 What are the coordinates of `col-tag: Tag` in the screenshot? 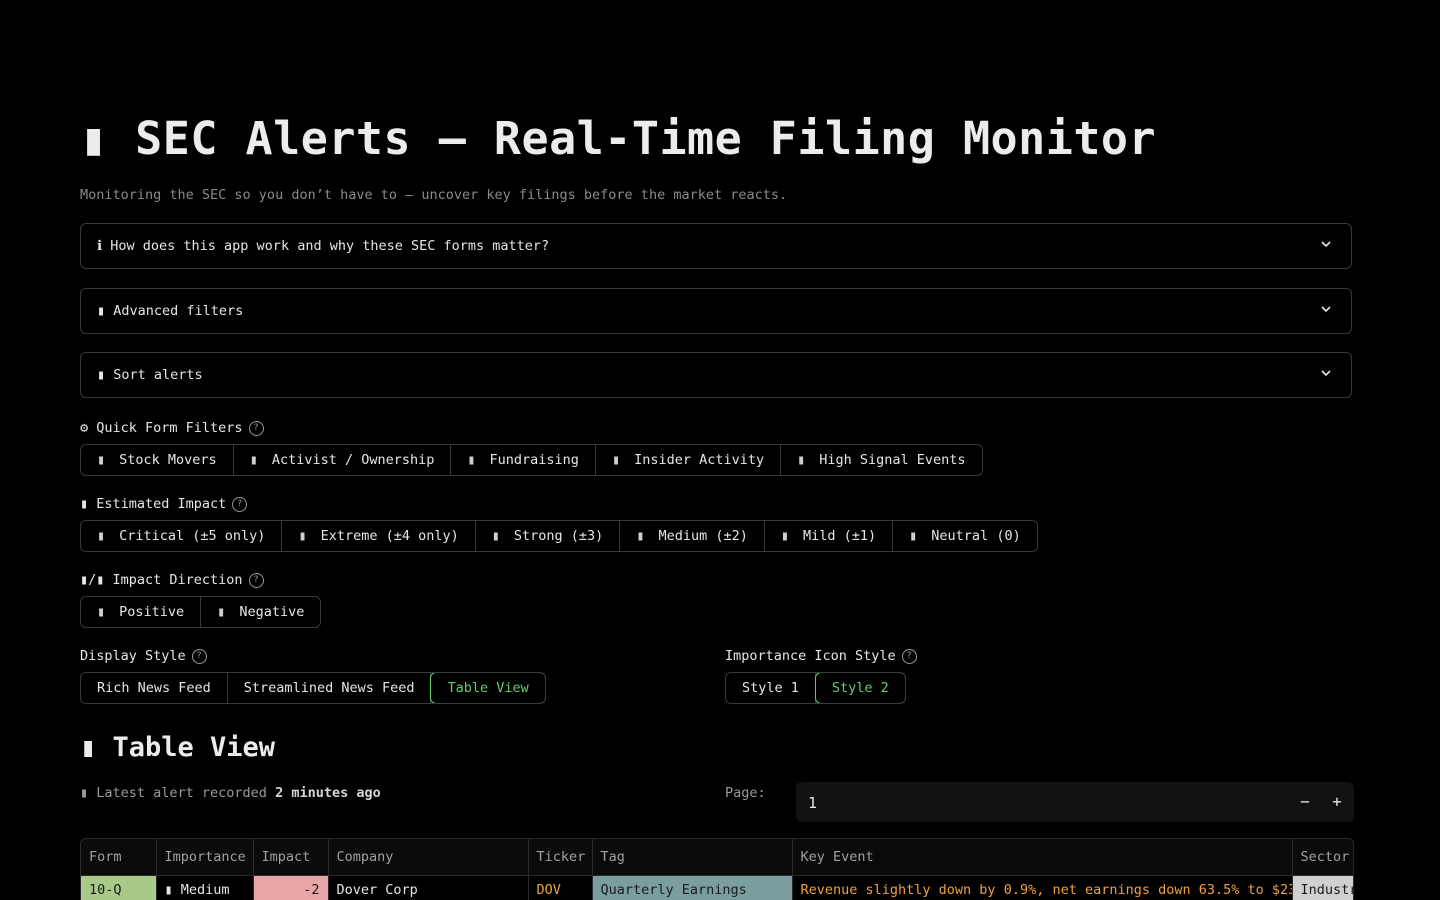 It's located at (692, 857).